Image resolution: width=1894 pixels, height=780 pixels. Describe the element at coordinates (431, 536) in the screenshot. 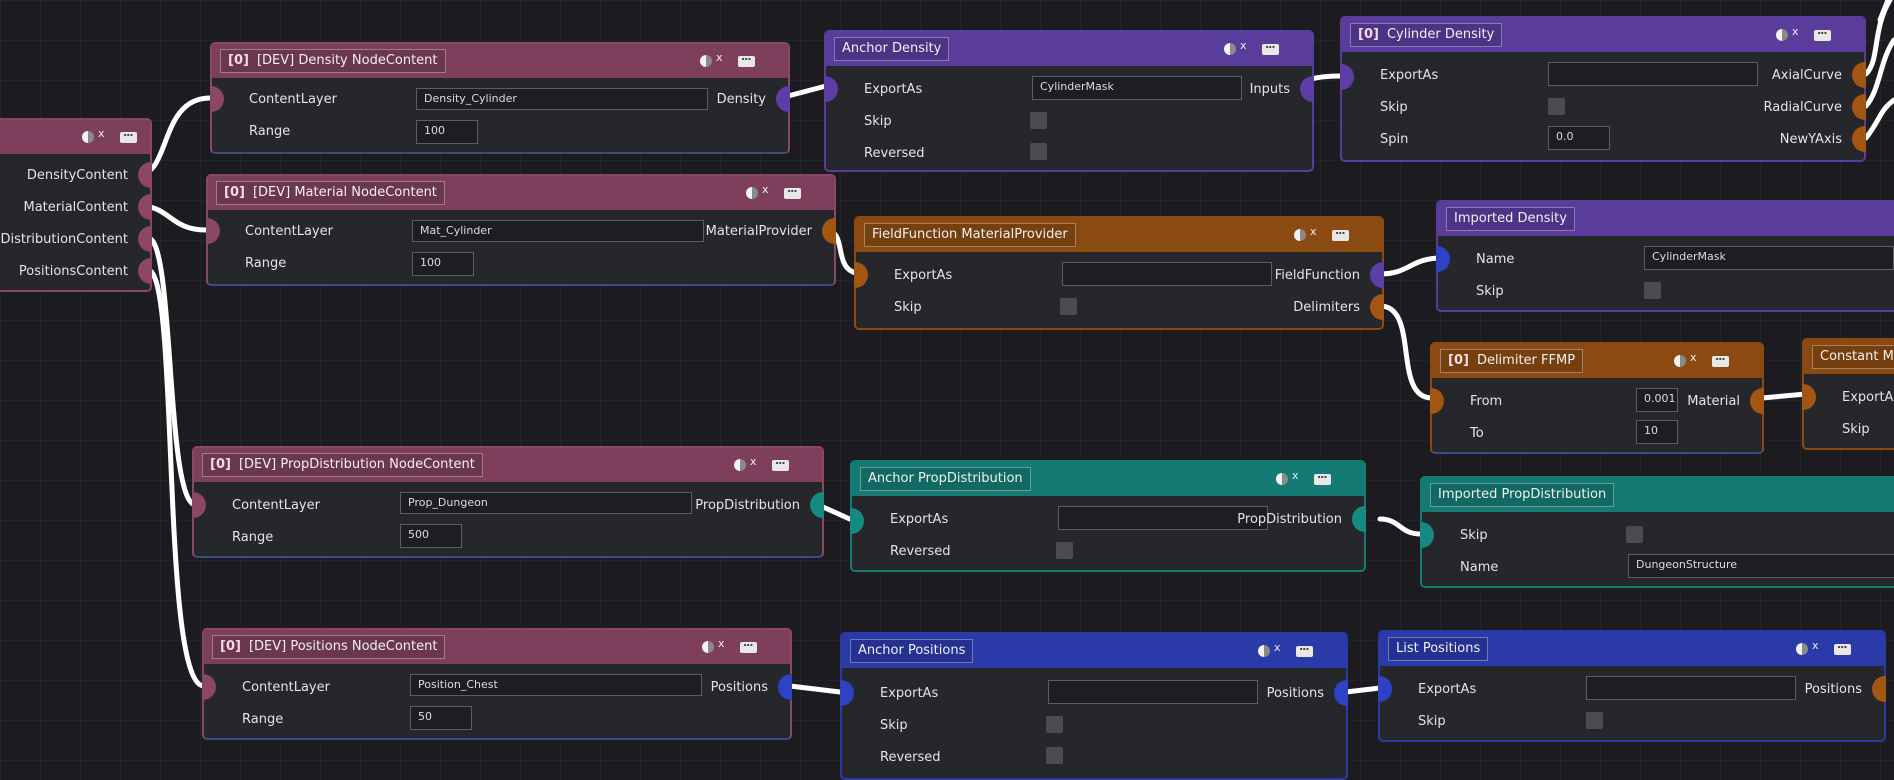

I see `range-field: 500` at that location.